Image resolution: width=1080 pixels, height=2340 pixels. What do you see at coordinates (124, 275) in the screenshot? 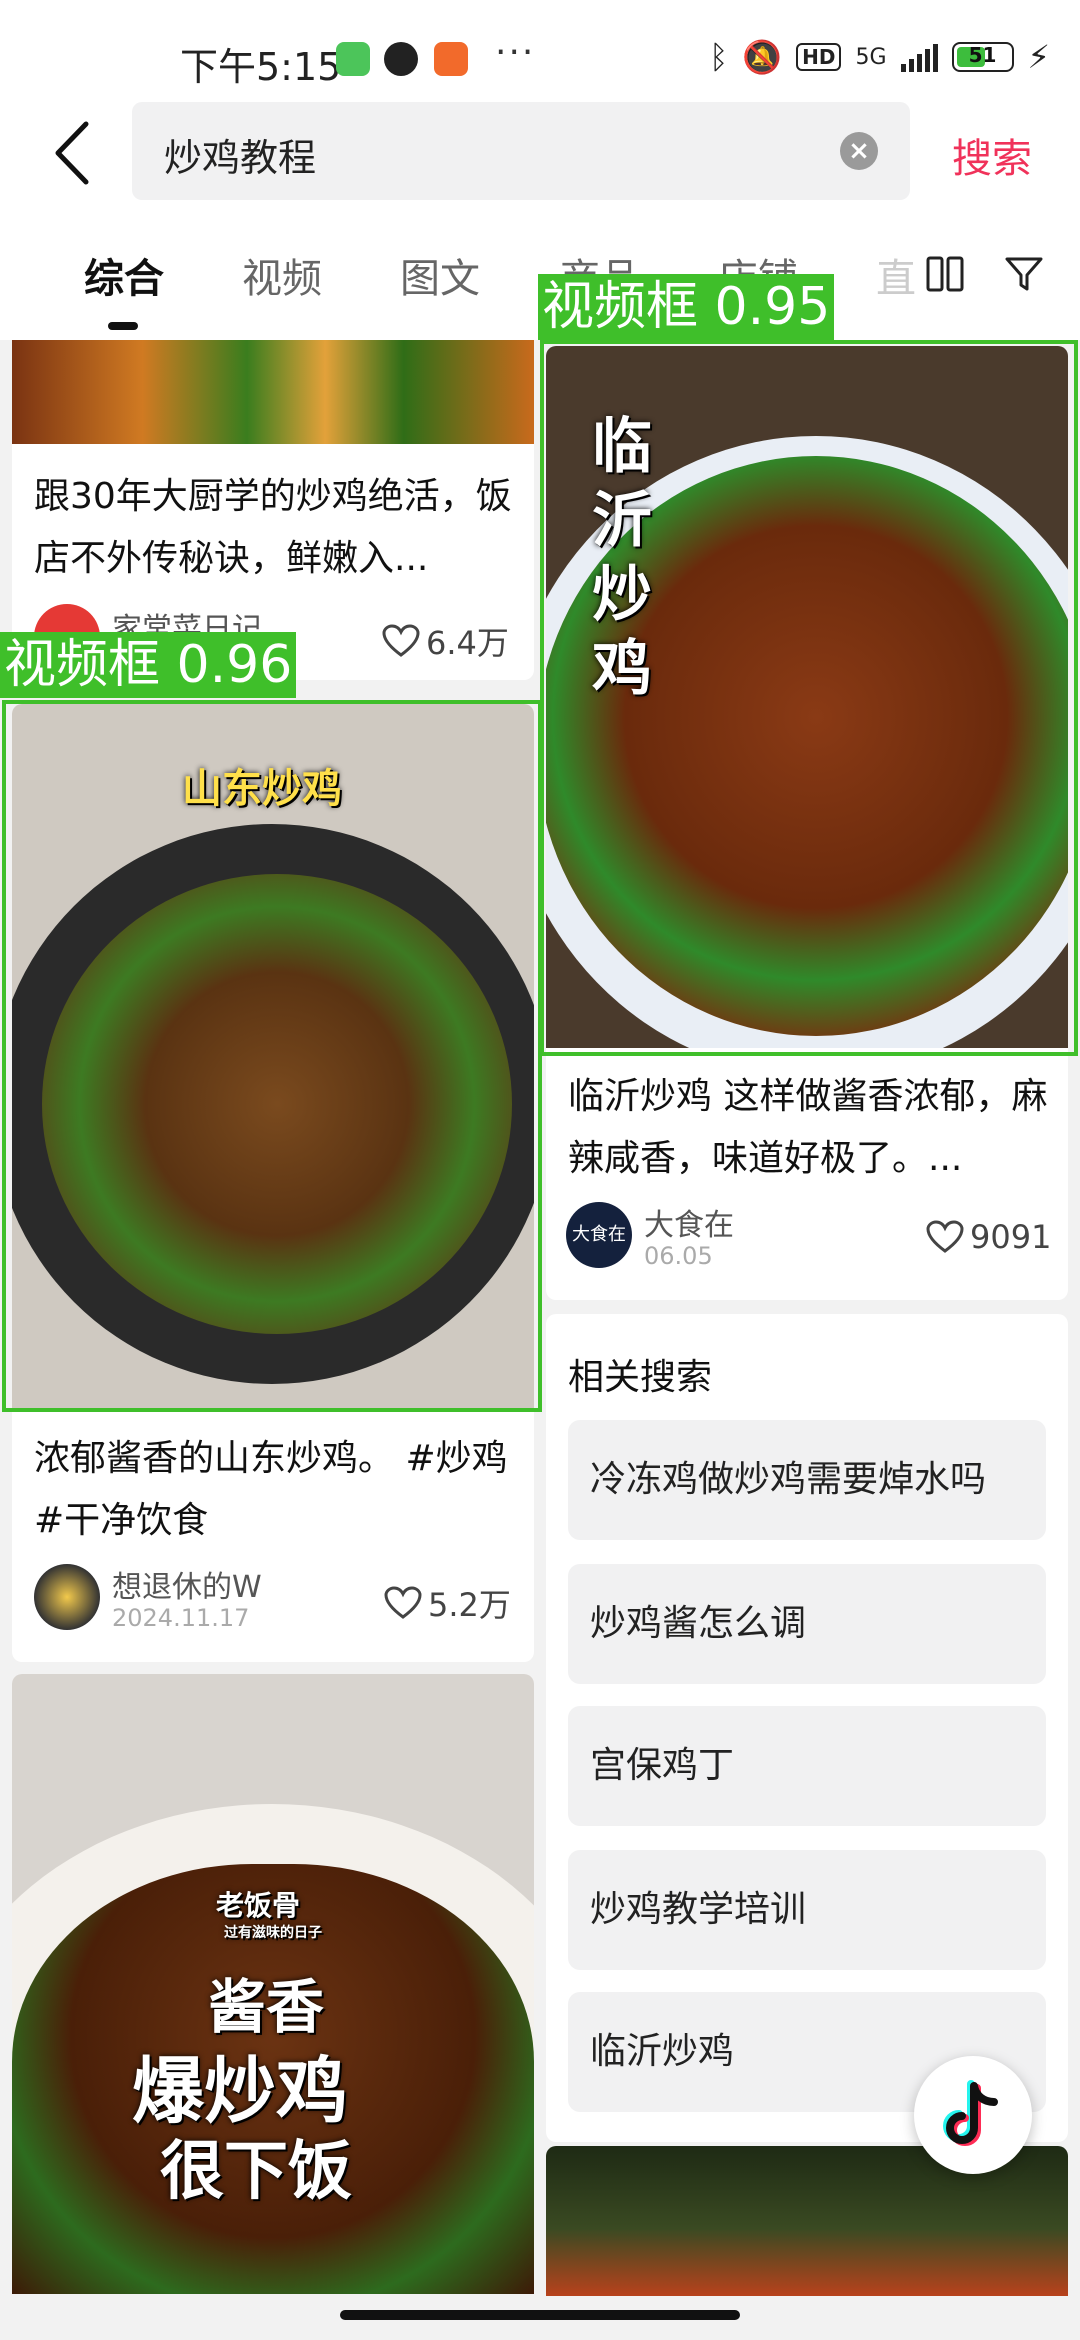
I see `tab-comprehensive: 综合` at bounding box center [124, 275].